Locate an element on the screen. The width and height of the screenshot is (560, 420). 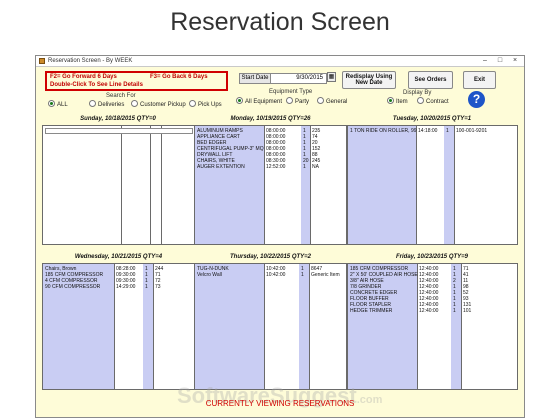
exit-button: Exit is located at coordinates (479, 80).